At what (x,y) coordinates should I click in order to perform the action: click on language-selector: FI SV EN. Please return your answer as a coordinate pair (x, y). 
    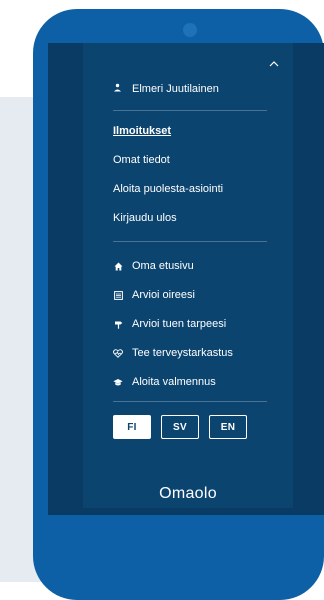
    Looking at the image, I should click on (180, 427).